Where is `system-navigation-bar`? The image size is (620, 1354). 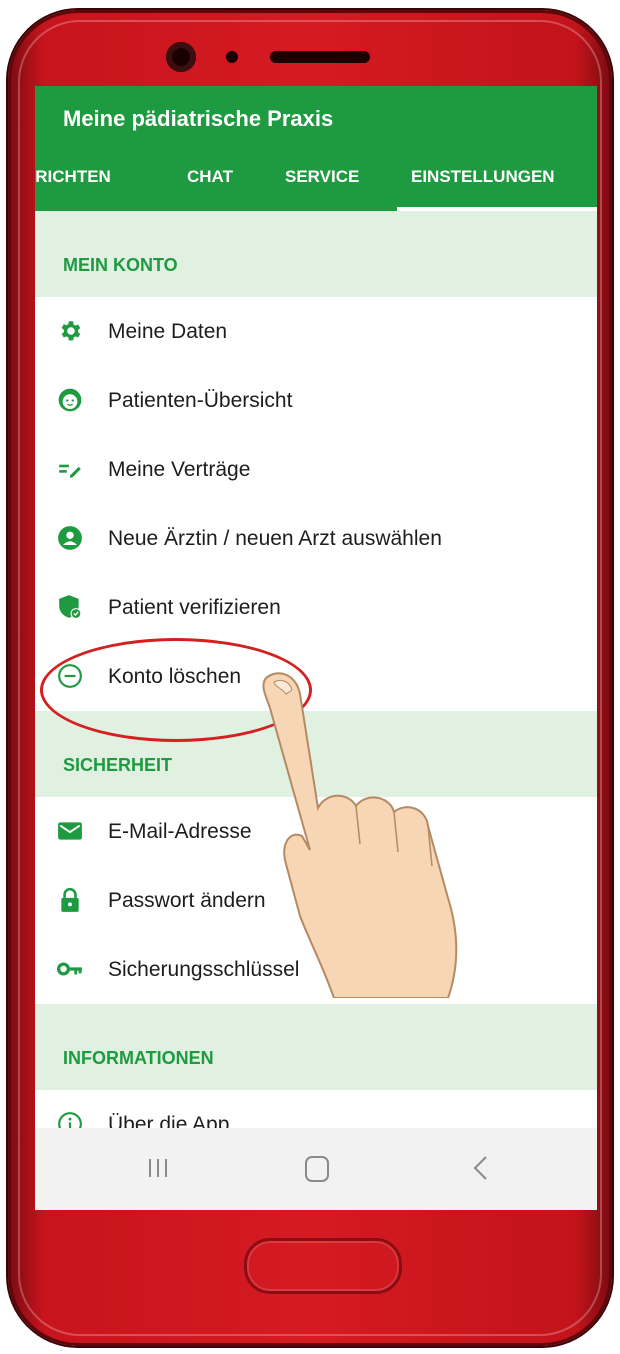
system-navigation-bar is located at coordinates (316, 1169).